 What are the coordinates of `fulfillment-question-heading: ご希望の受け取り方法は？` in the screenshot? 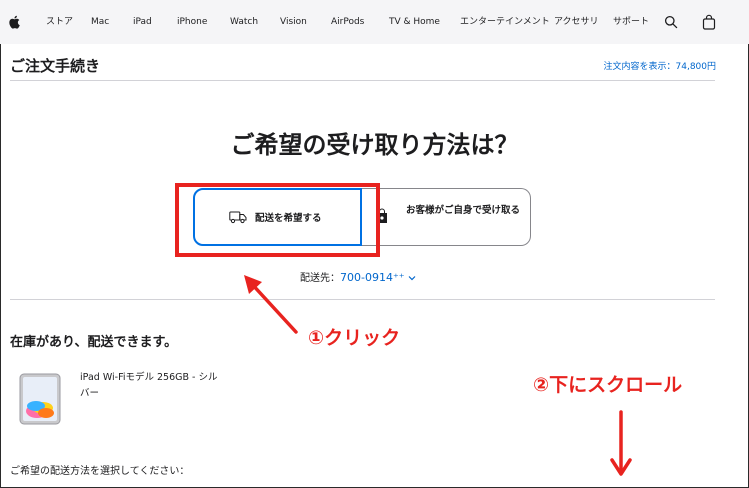 It's located at (374, 145).